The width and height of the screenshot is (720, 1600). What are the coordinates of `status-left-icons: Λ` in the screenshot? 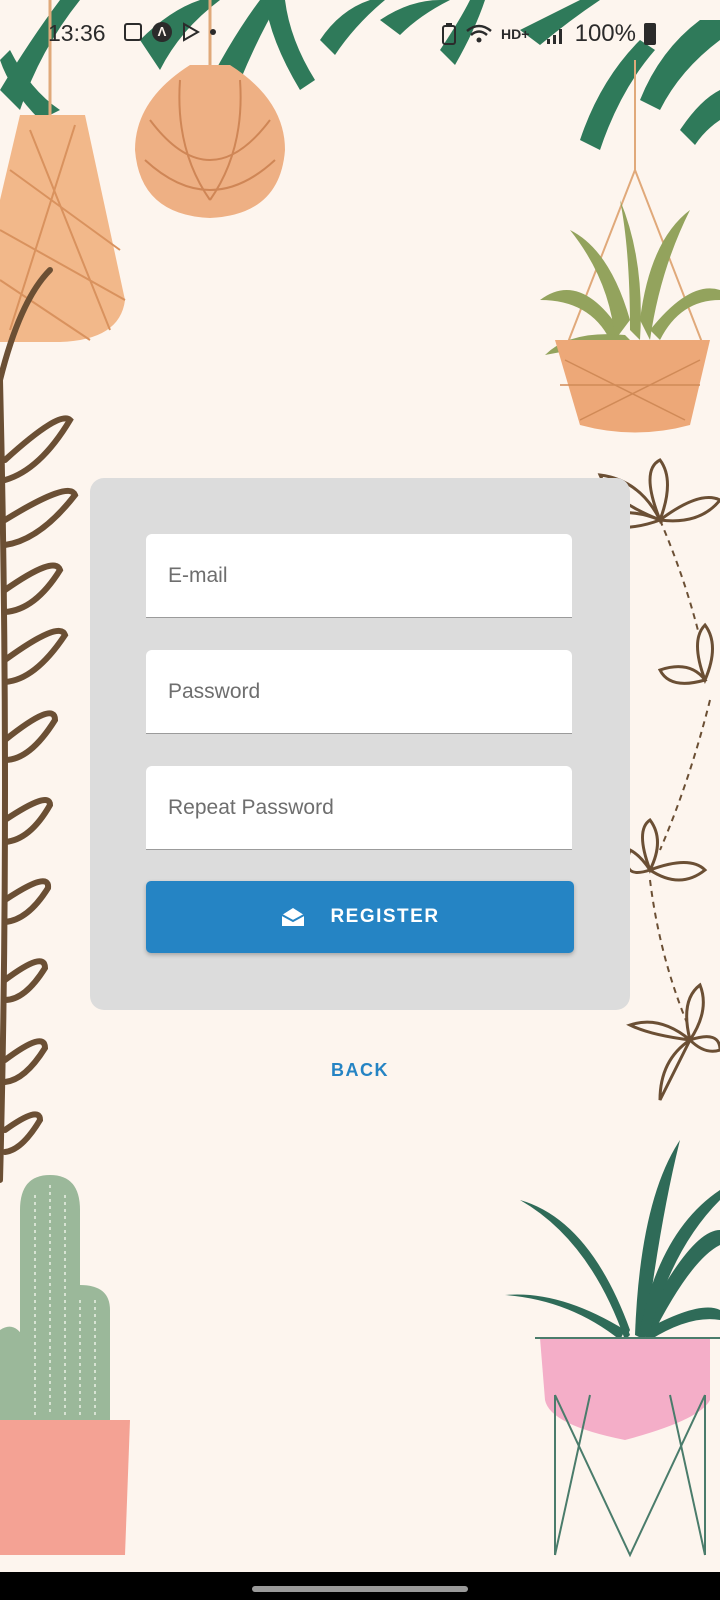 It's located at (170, 32).